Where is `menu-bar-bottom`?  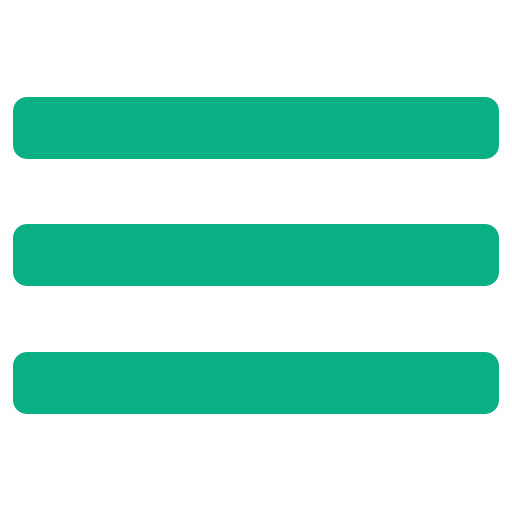 menu-bar-bottom is located at coordinates (256, 383).